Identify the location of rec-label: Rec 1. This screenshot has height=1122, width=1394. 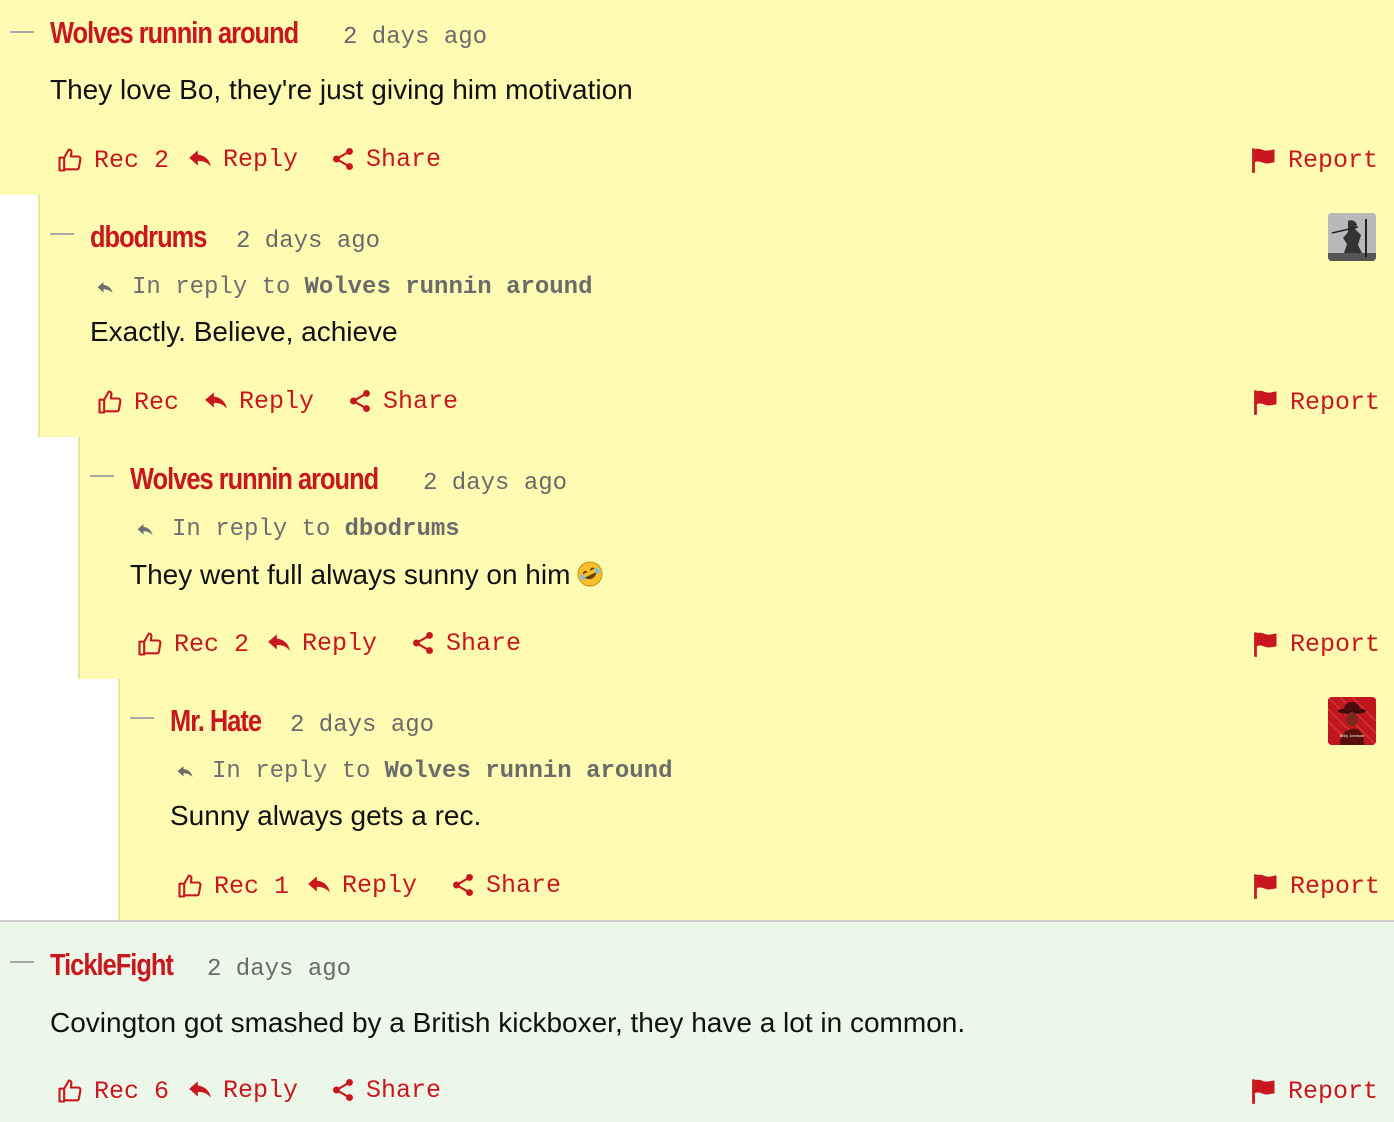
(252, 886).